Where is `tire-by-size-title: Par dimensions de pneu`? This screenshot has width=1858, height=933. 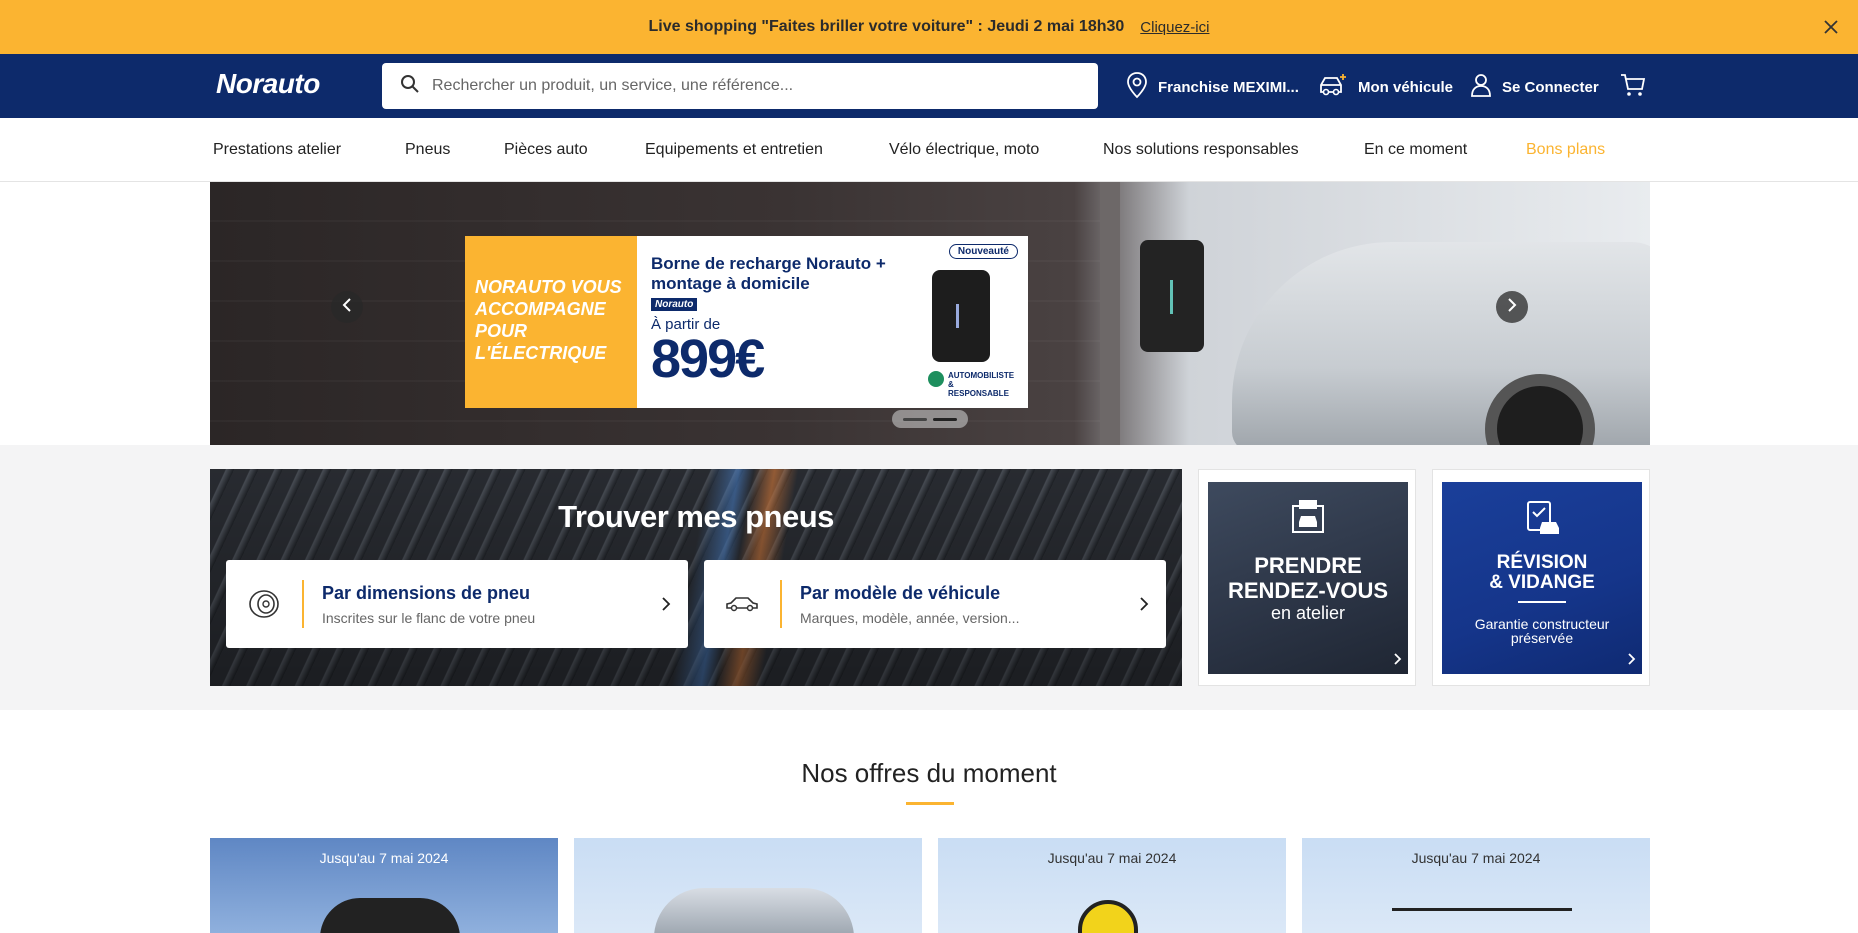 tire-by-size-title: Par dimensions de pneu is located at coordinates (426, 592).